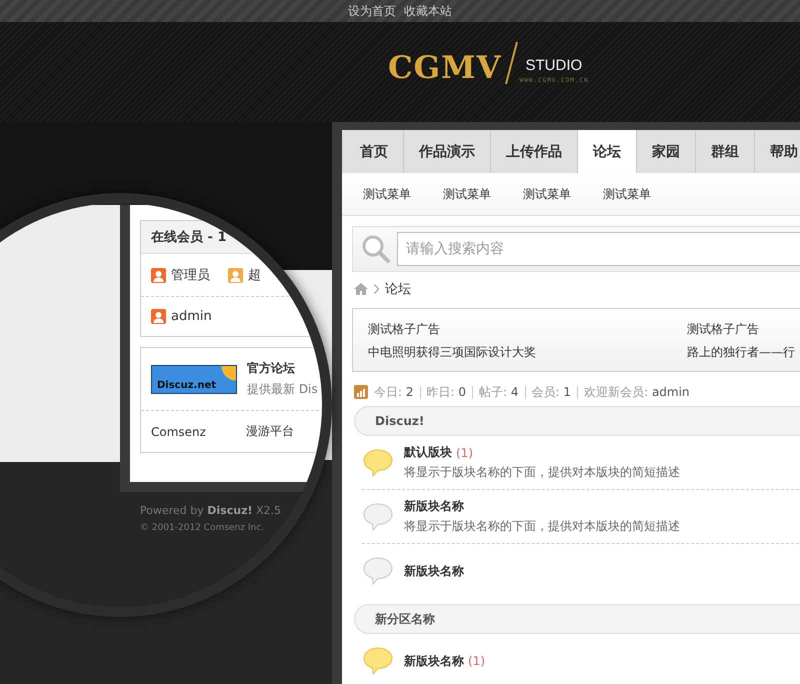 Image resolution: width=800 pixels, height=684 pixels. I want to click on ad-link: 中电照明获得三项国际设计大奖, so click(527, 352).